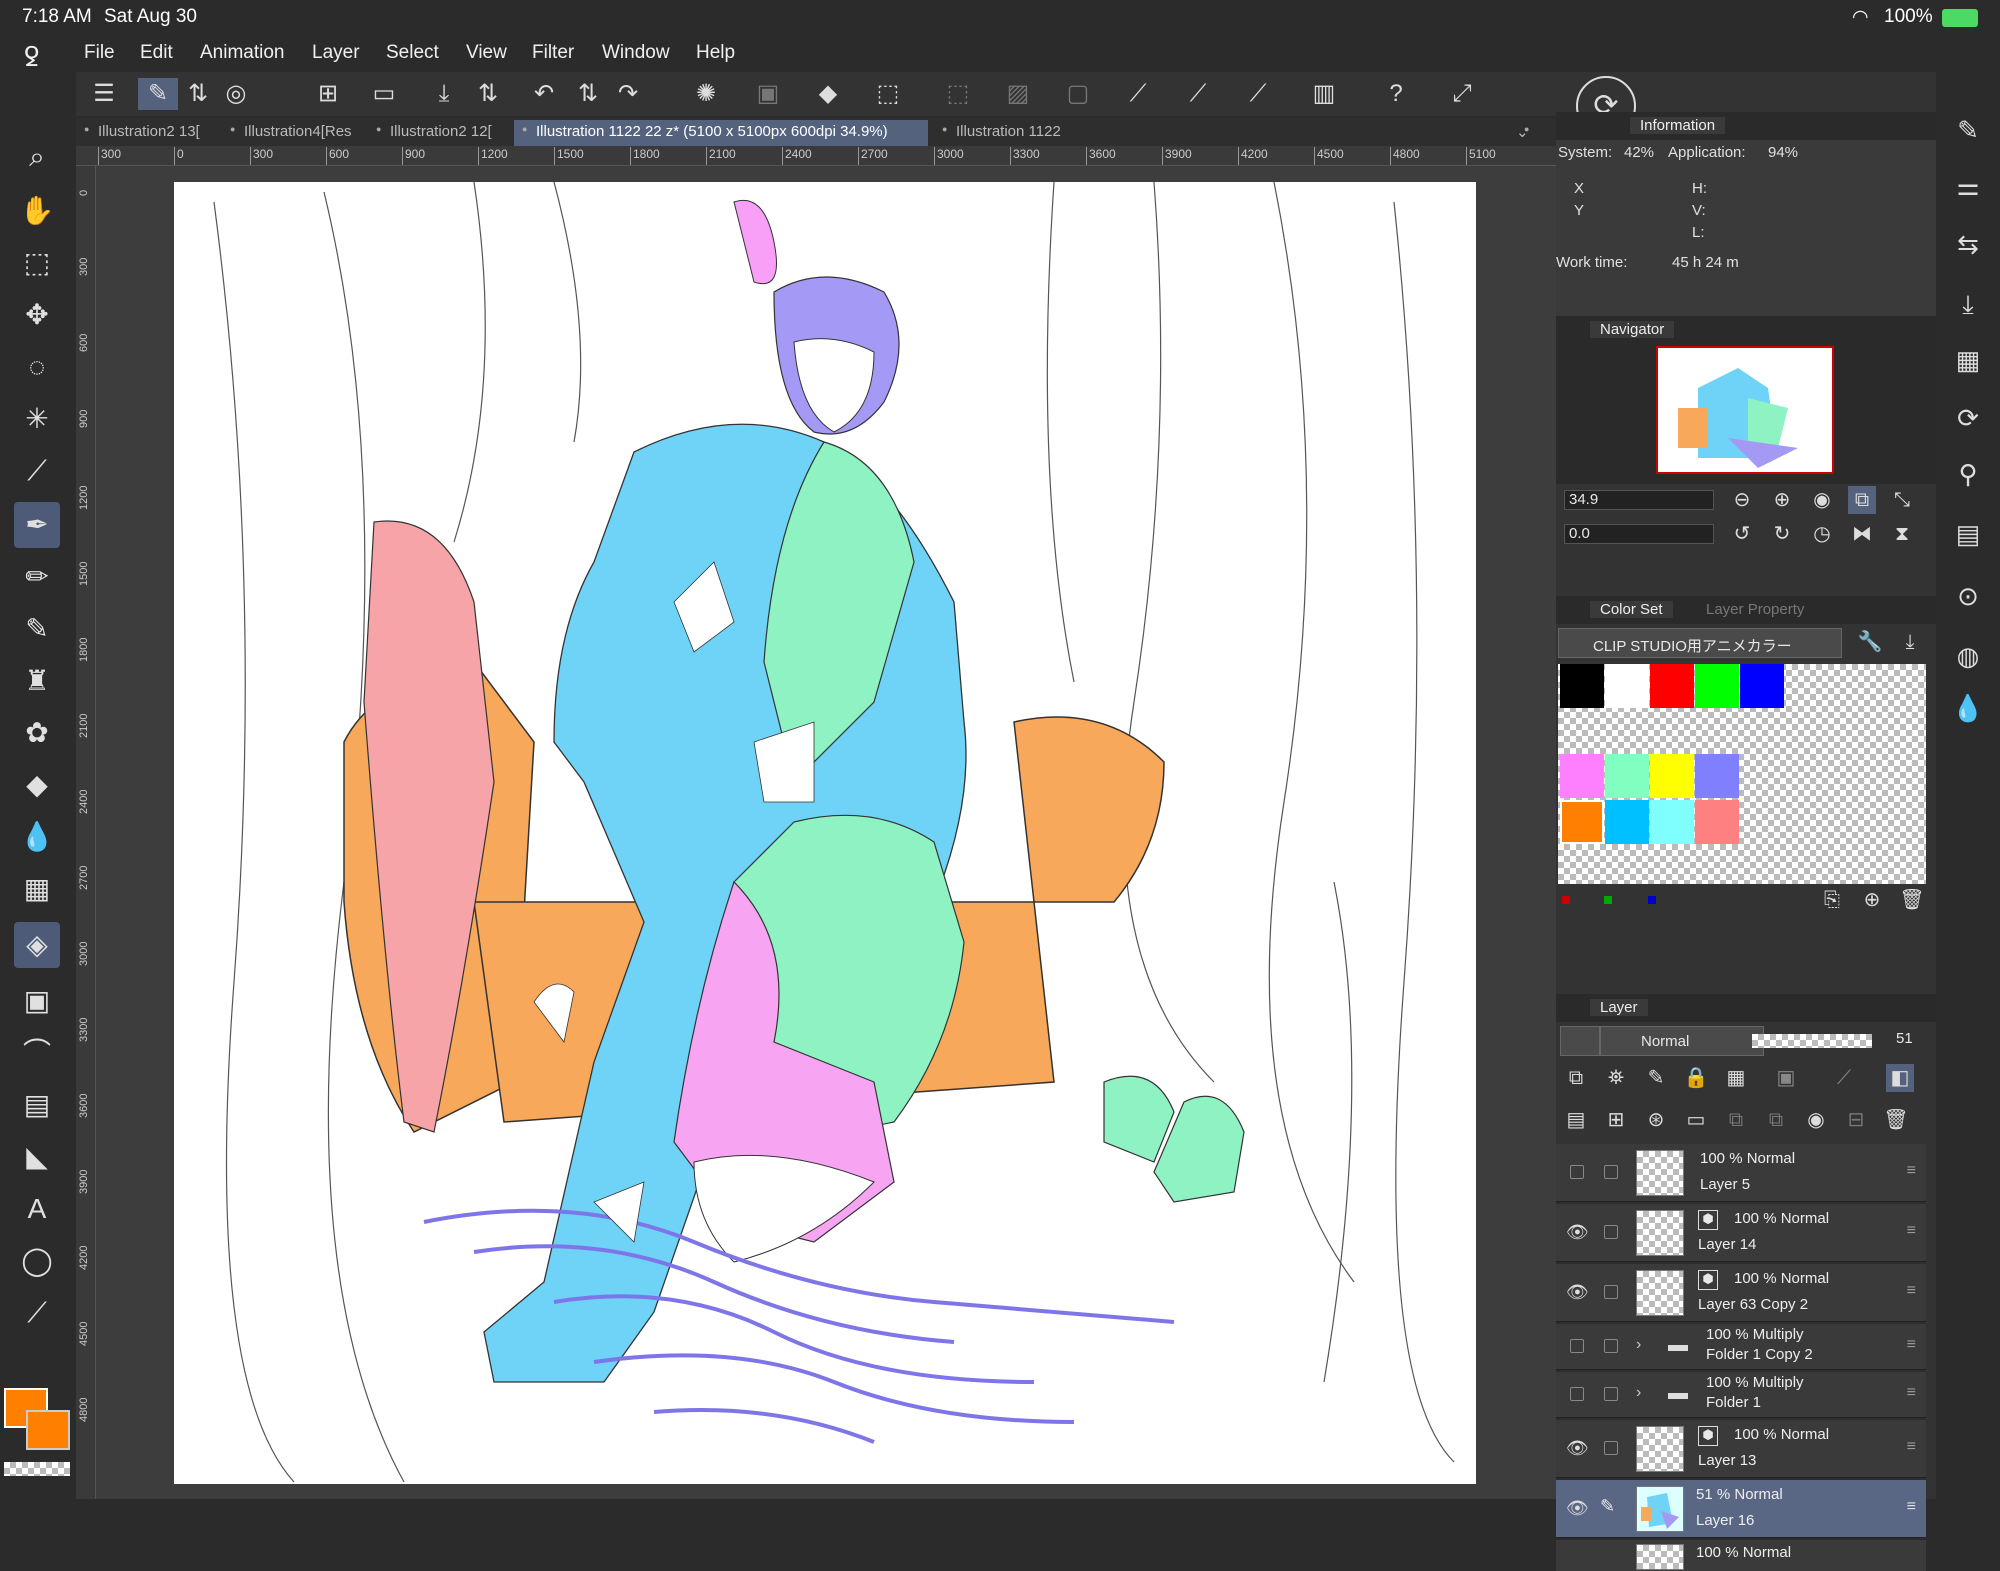  I want to click on swatch-yellow, so click(1672, 776).